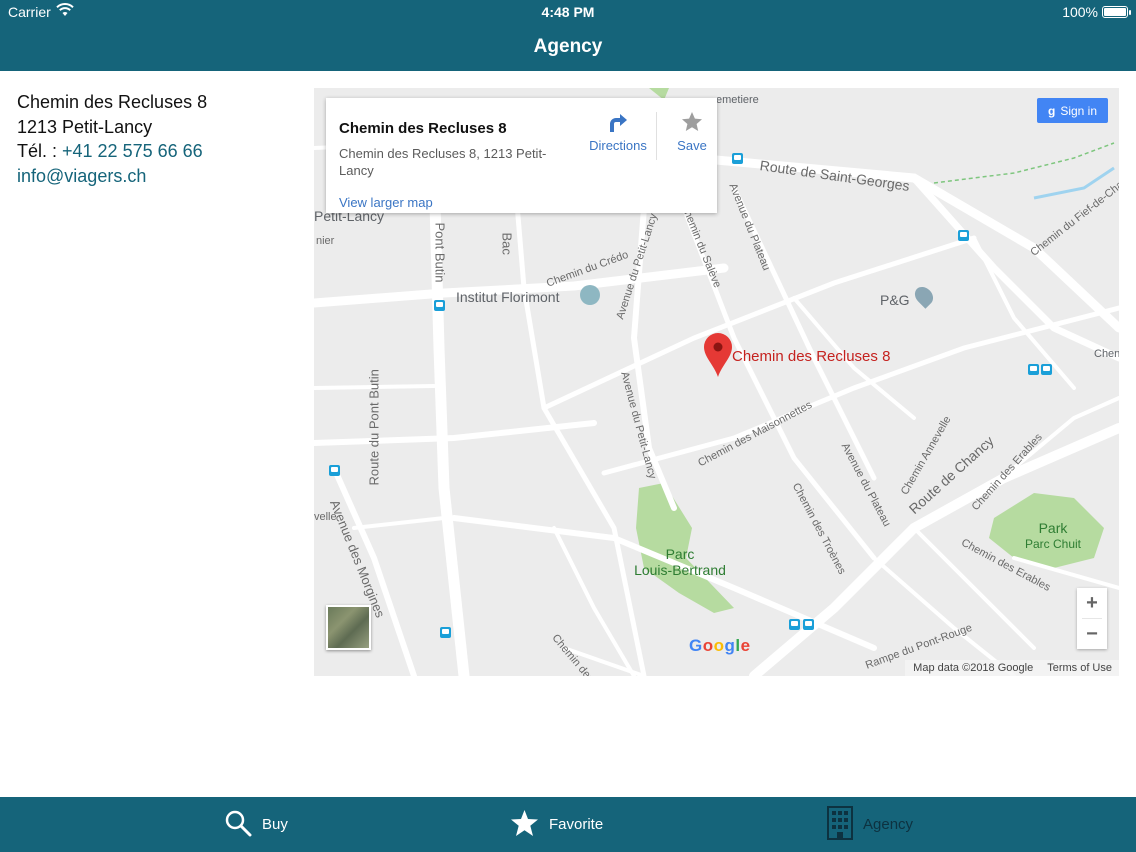 This screenshot has height=852, width=1136. I want to click on navigation-bar: Carrier 4:48 PM 100% Agency, so click(568, 35).